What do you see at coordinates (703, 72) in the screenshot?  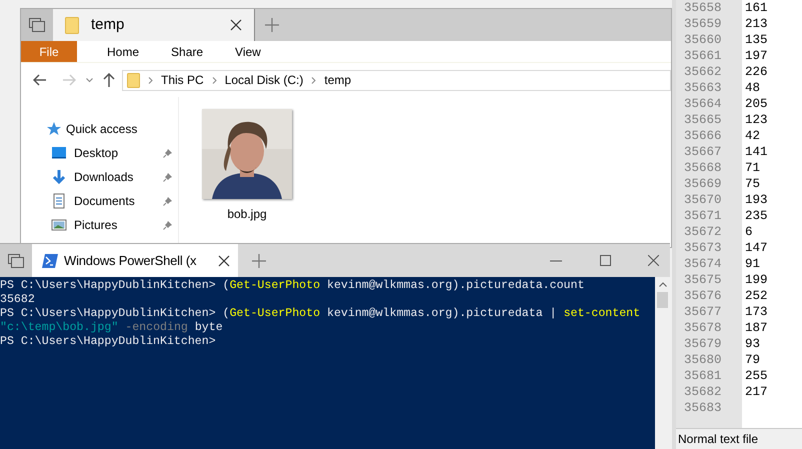 I see `line-number: 35662` at bounding box center [703, 72].